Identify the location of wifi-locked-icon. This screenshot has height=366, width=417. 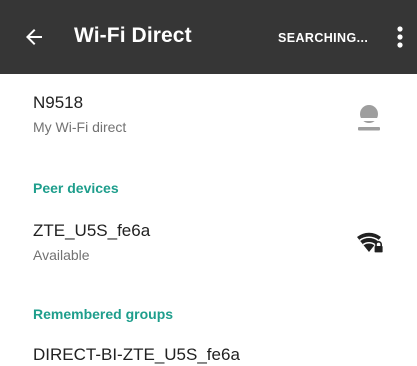
(371, 243).